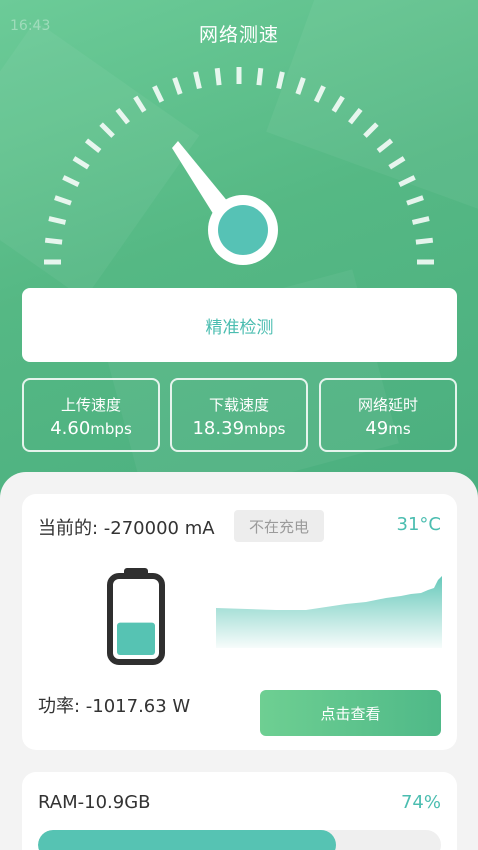  What do you see at coordinates (136, 616) in the screenshot?
I see `battery-icon` at bounding box center [136, 616].